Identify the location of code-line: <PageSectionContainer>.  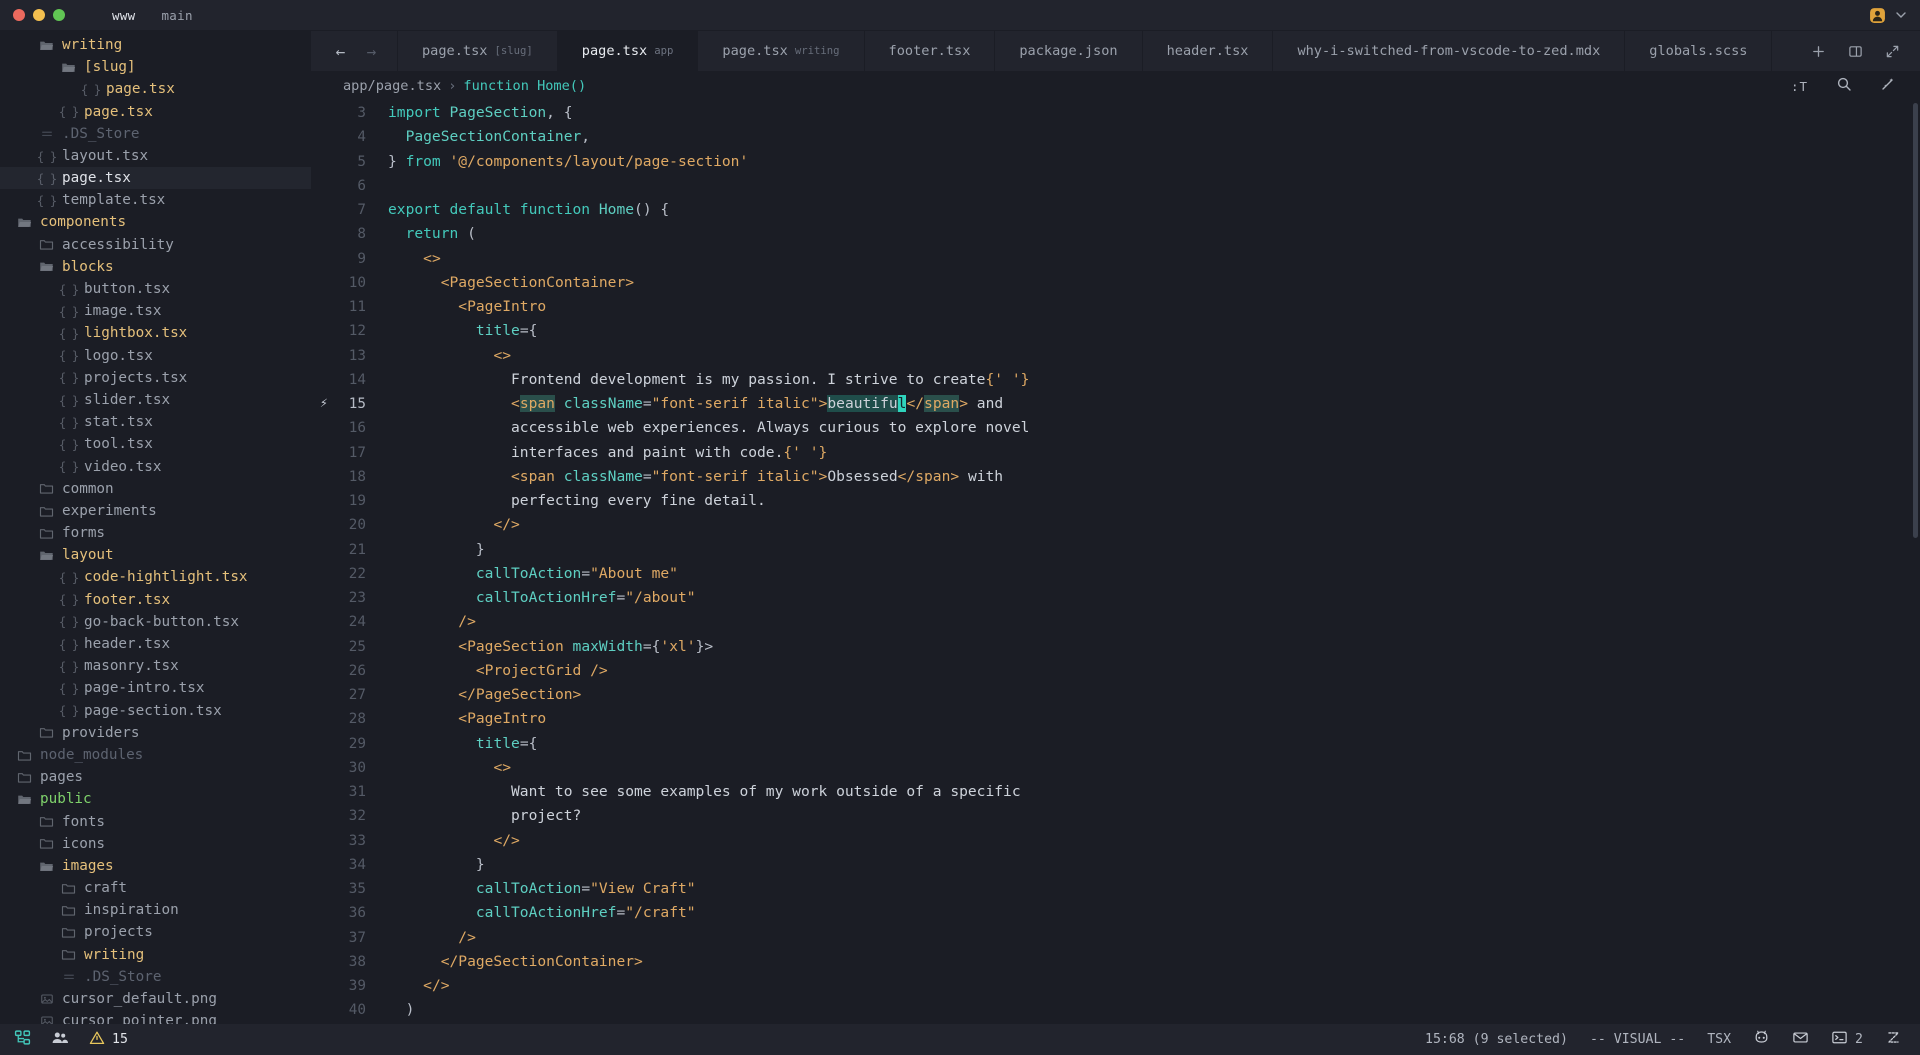
(1154, 283).